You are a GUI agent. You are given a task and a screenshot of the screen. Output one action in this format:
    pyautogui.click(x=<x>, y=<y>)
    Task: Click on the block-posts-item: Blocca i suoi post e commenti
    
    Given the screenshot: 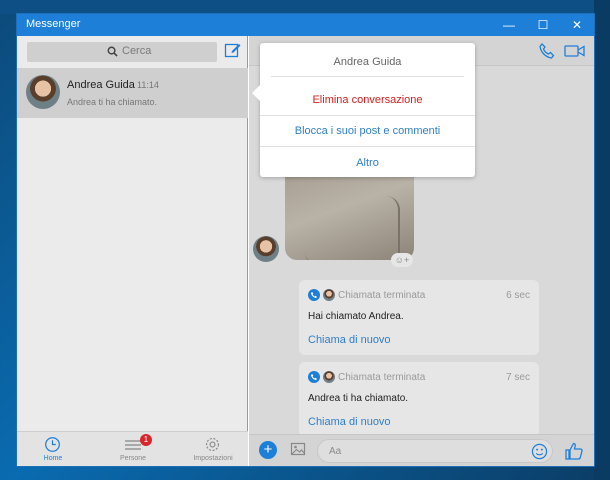 What is the action you would take?
    pyautogui.click(x=367, y=131)
    